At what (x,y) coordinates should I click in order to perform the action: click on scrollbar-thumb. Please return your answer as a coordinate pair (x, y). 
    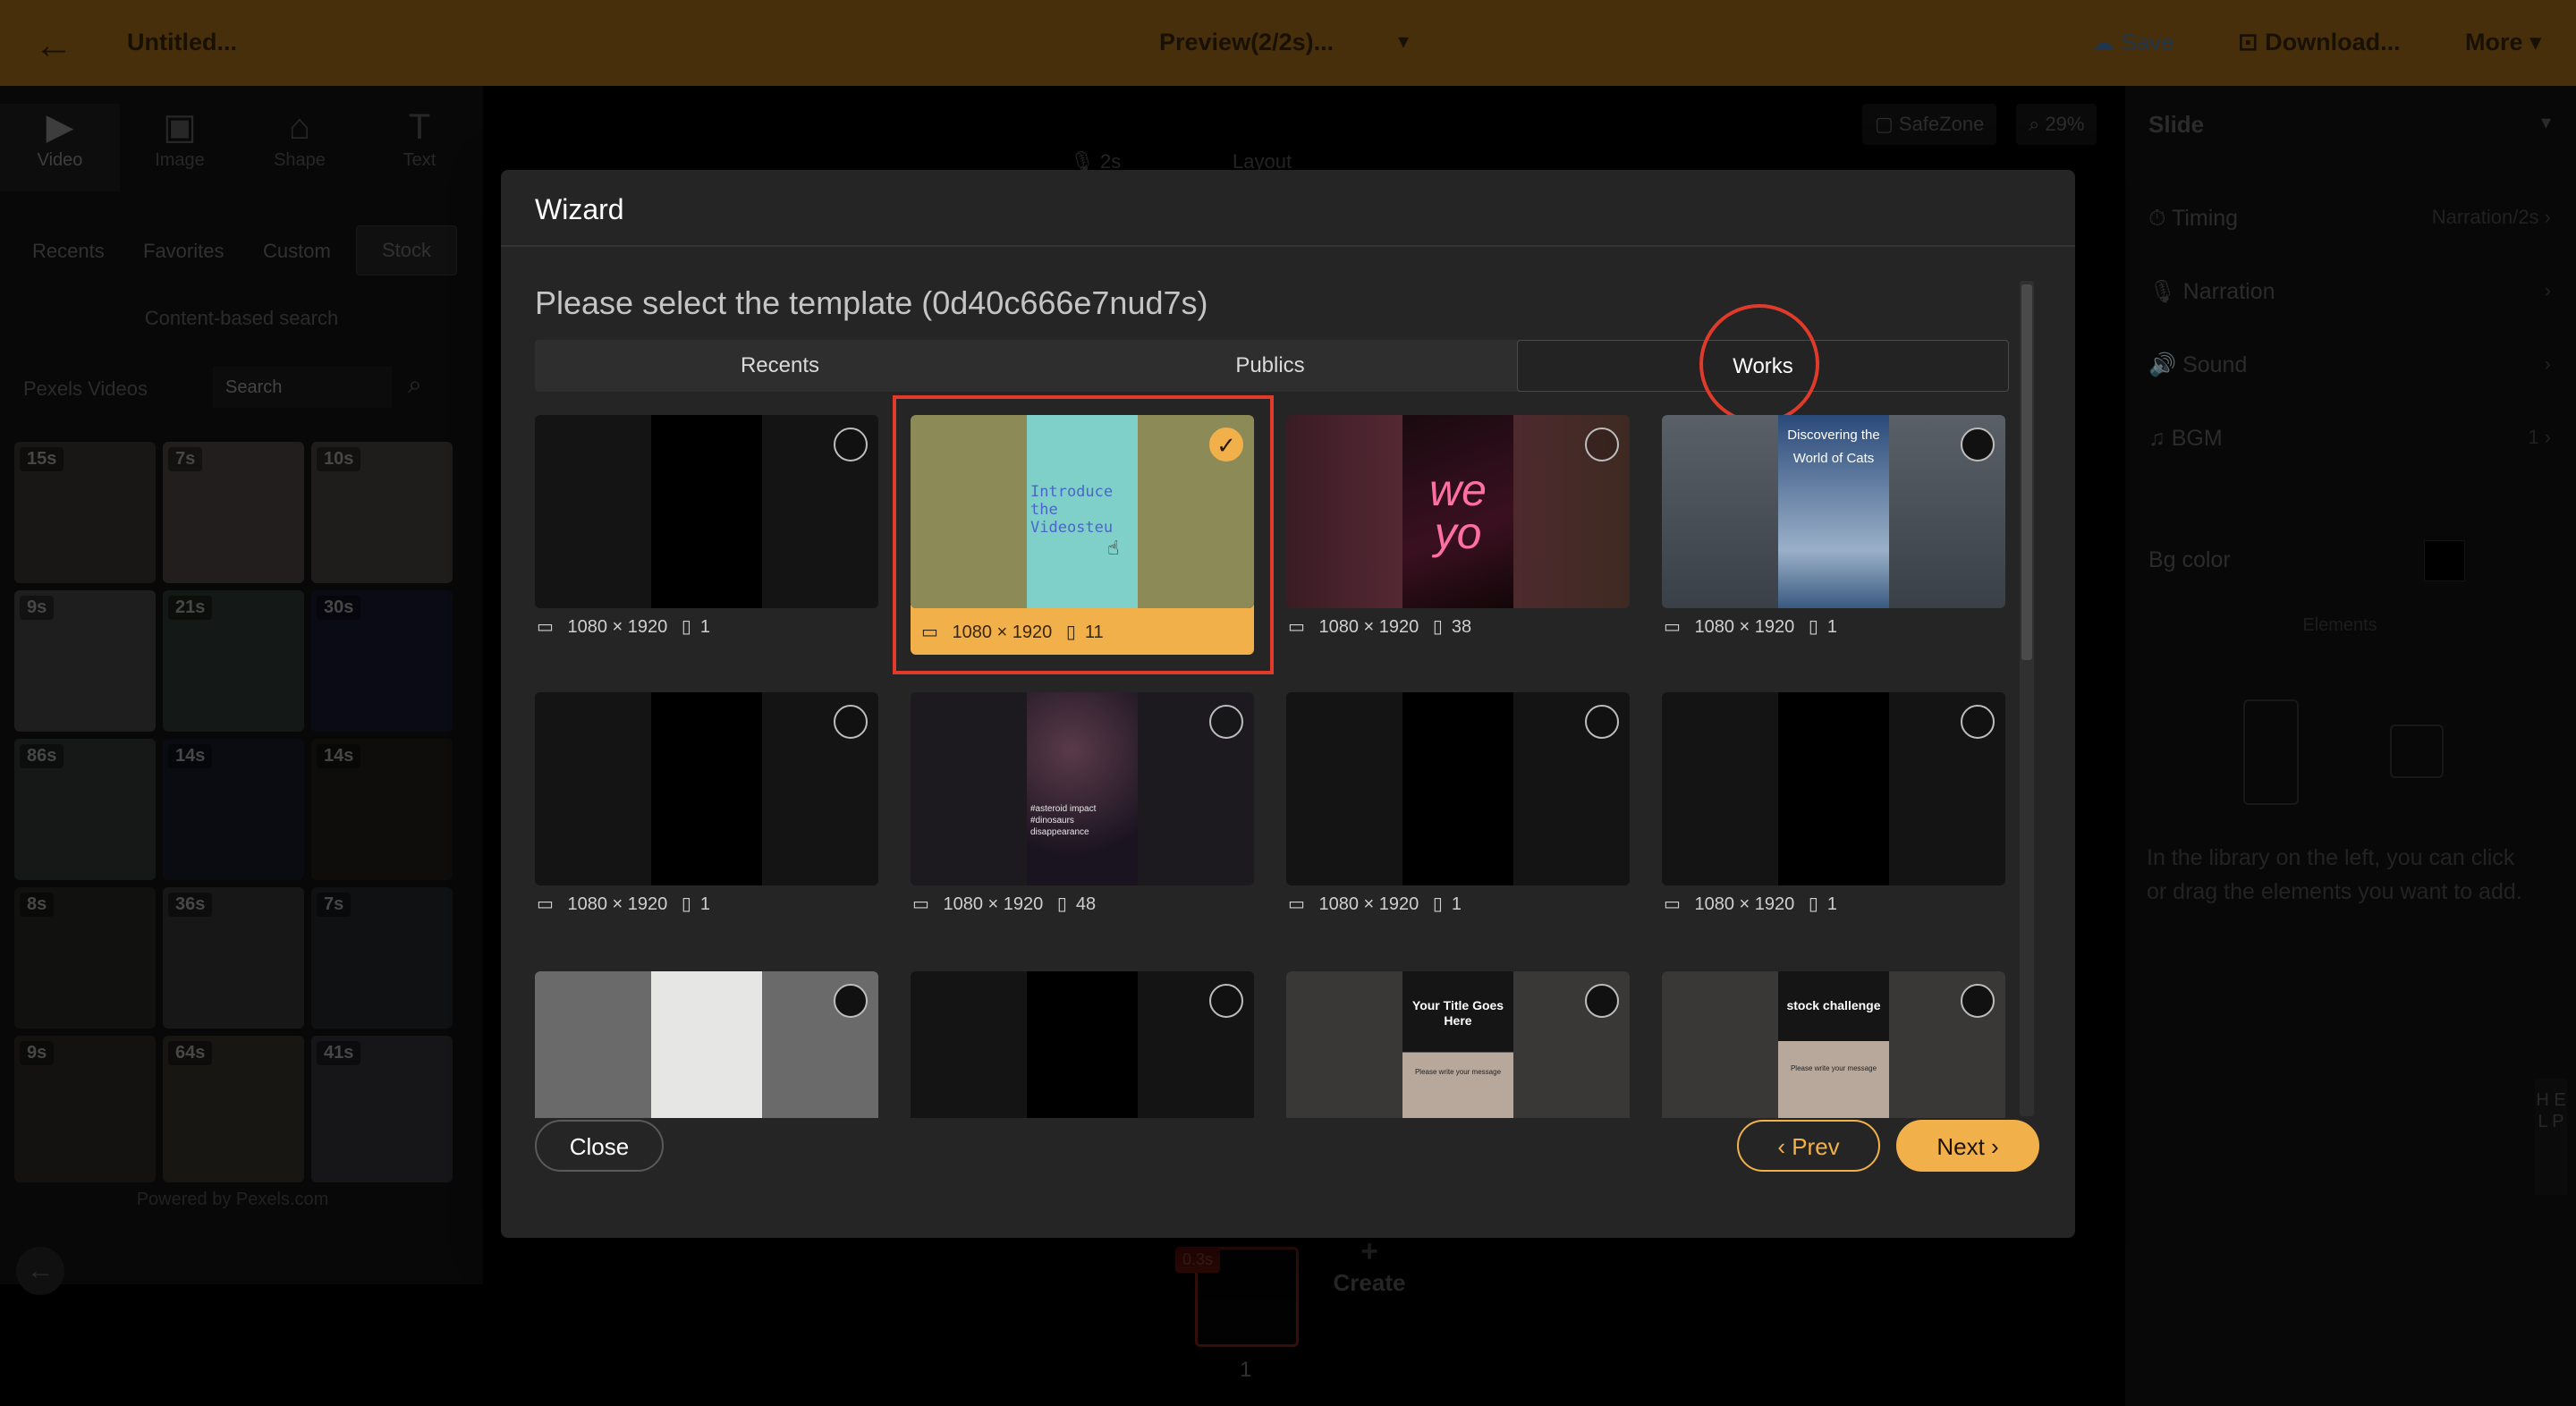
    Looking at the image, I should click on (2026, 472).